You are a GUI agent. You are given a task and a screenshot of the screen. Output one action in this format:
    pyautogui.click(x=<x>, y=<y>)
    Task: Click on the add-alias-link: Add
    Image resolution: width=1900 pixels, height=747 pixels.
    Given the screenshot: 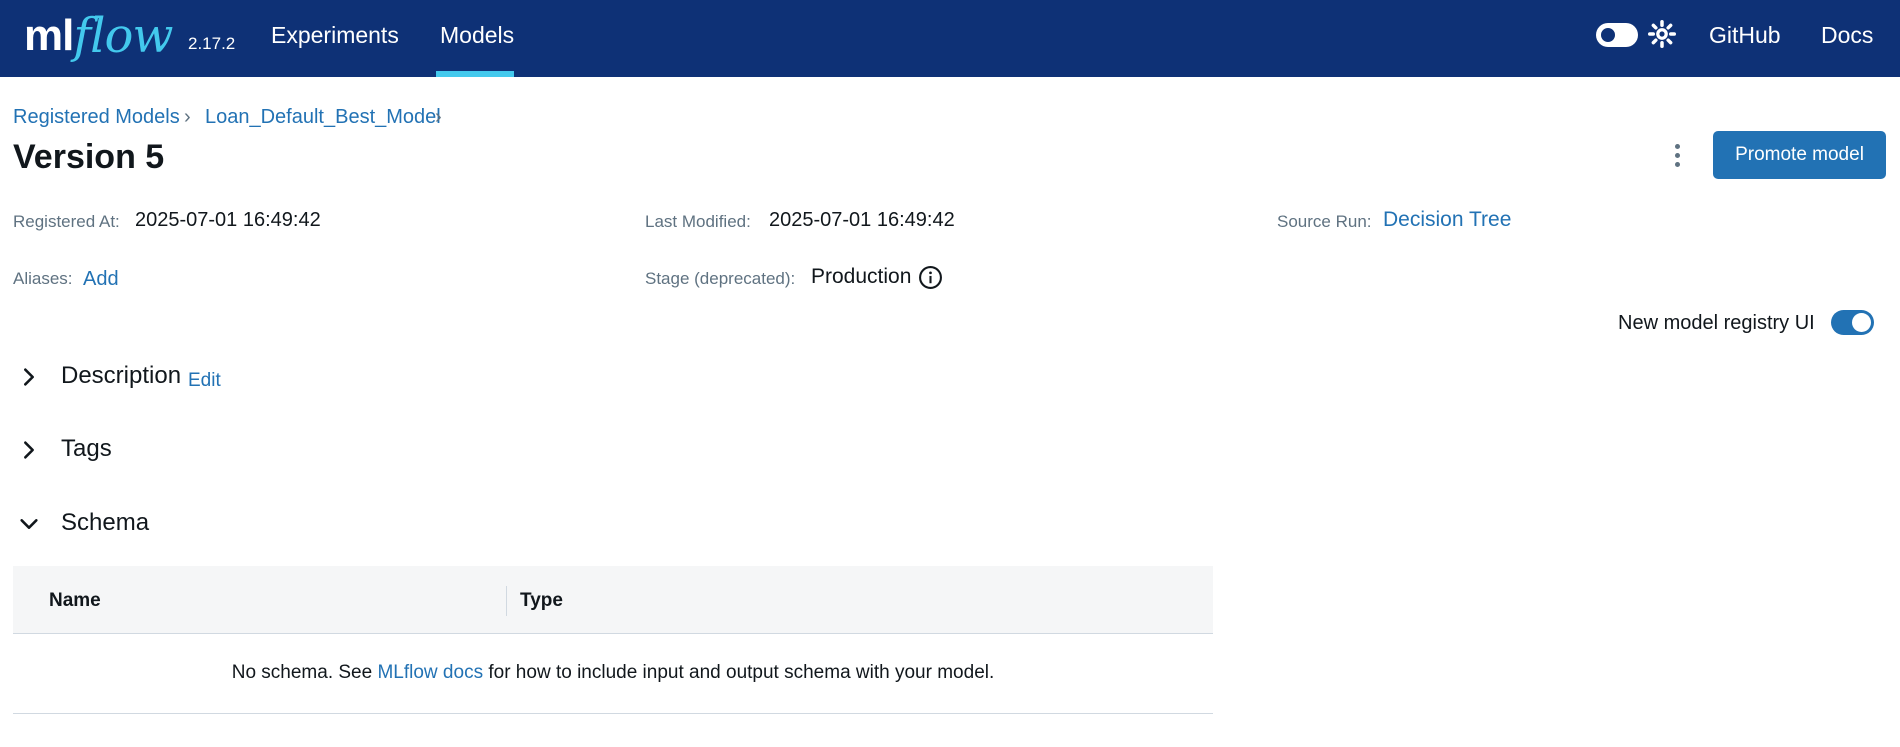 What is the action you would take?
    pyautogui.click(x=101, y=279)
    